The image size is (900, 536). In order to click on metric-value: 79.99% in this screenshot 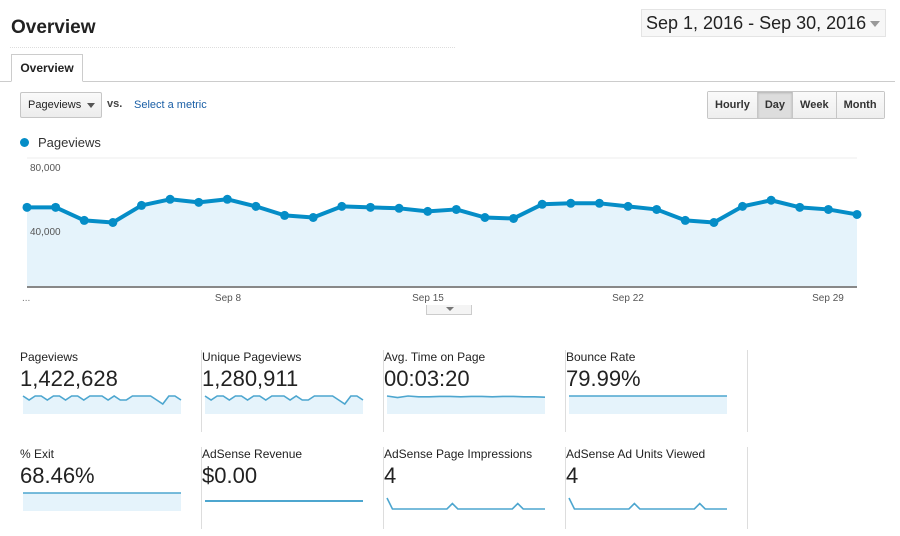, I will do `click(603, 378)`.